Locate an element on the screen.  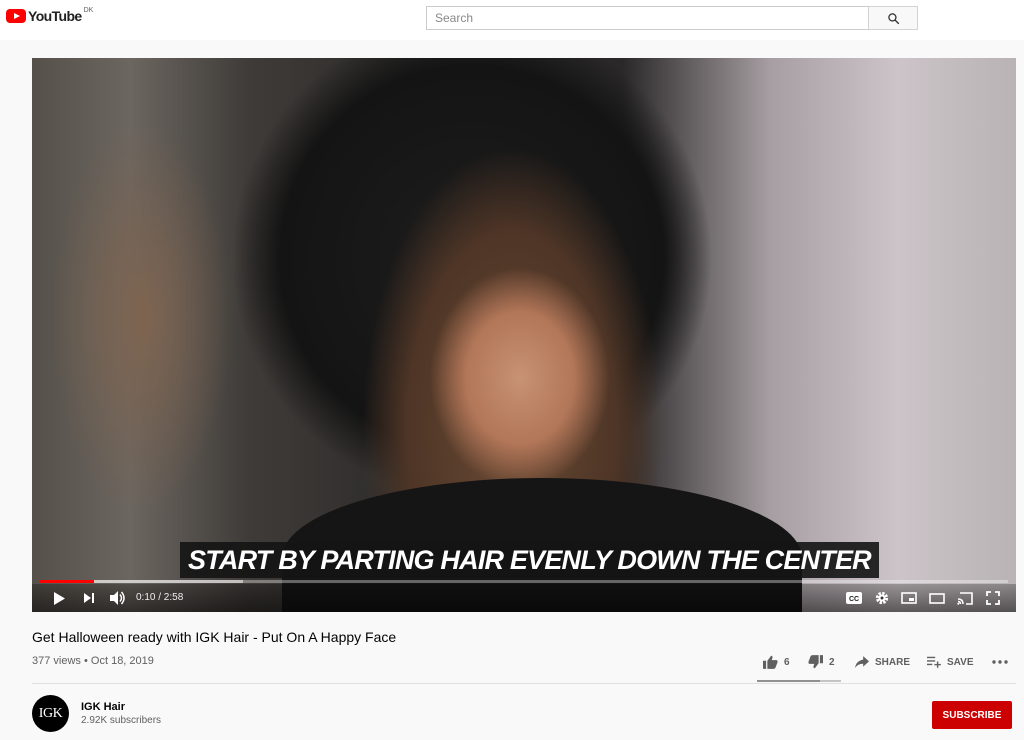
share-button: SHARE is located at coordinates (882, 662).